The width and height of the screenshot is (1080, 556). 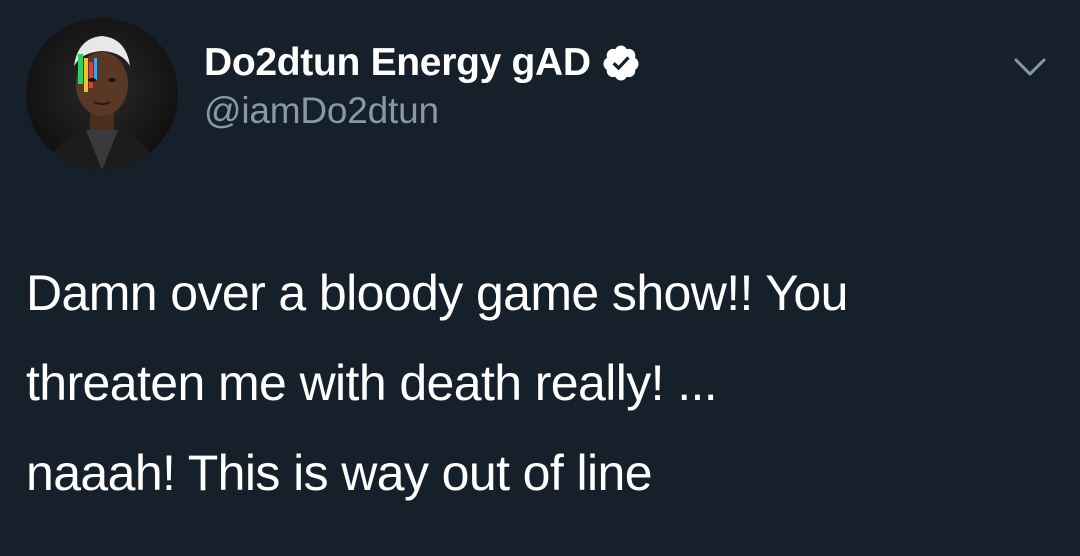 I want to click on avatar, so click(x=102, y=94).